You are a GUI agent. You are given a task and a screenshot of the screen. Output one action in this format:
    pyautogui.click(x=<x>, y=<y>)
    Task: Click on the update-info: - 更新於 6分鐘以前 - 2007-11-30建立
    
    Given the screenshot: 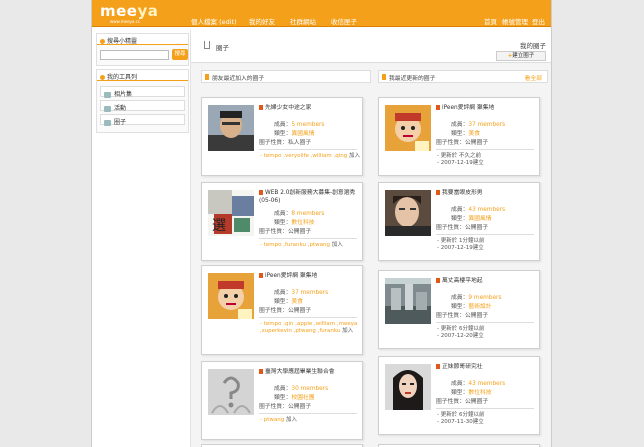 What is the action you would take?
    pyautogui.click(x=487, y=419)
    